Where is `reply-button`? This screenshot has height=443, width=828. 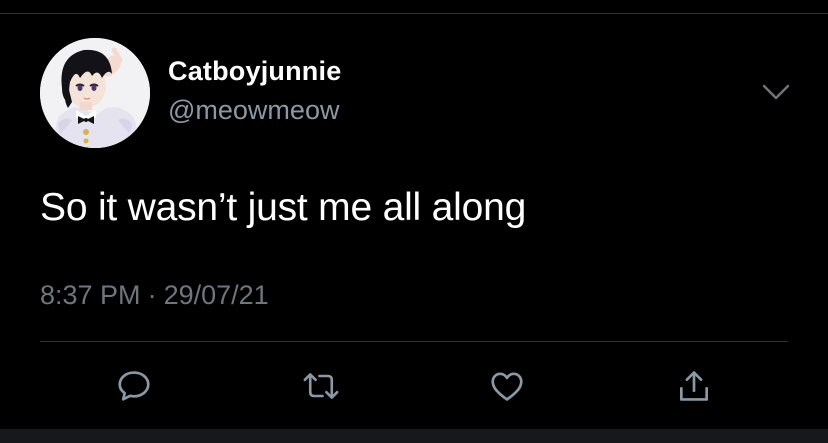
reply-button is located at coordinates (134, 386).